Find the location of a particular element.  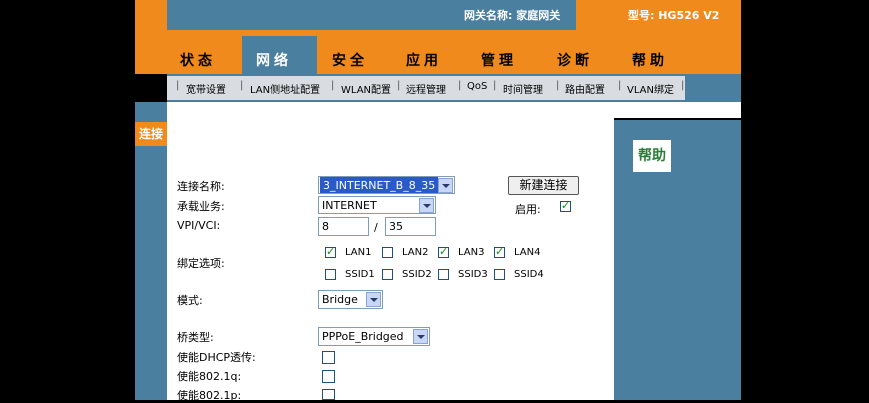

binding-lan3-label: LAN3 is located at coordinates (471, 252).